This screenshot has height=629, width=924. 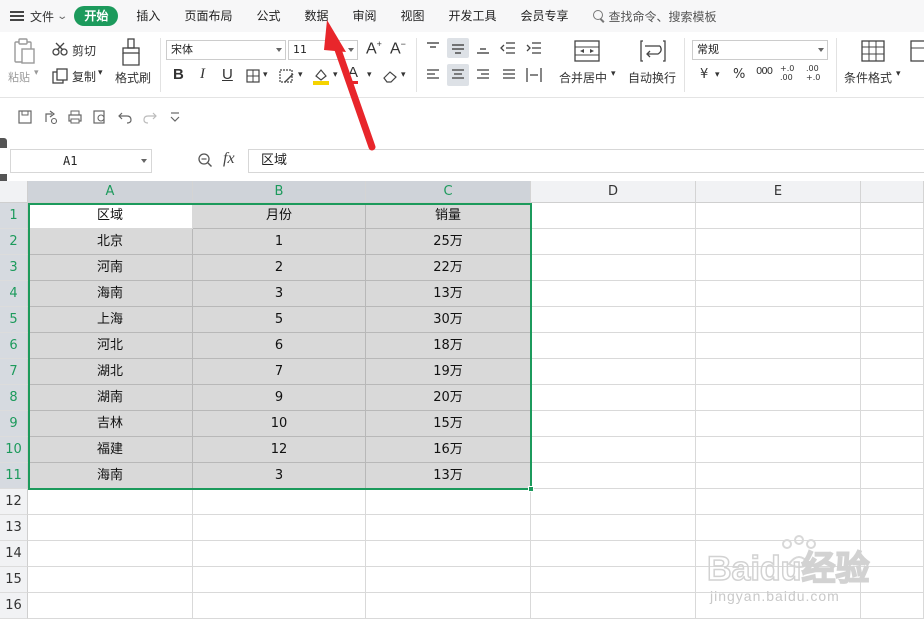 I want to click on row-header: 2, so click(x=14, y=242).